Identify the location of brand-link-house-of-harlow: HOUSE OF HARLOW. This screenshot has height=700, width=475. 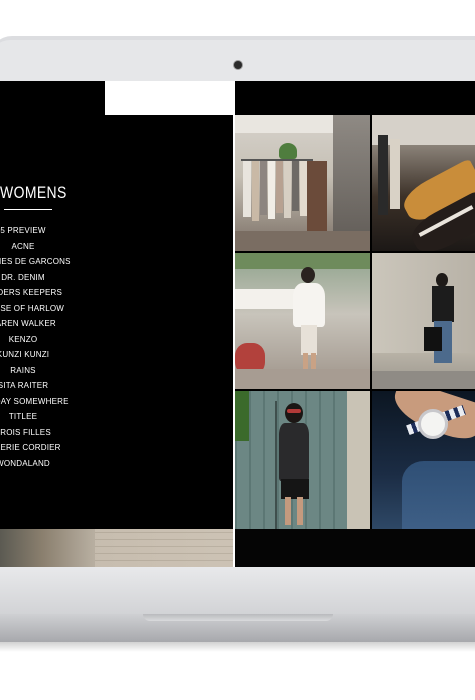
(38, 309).